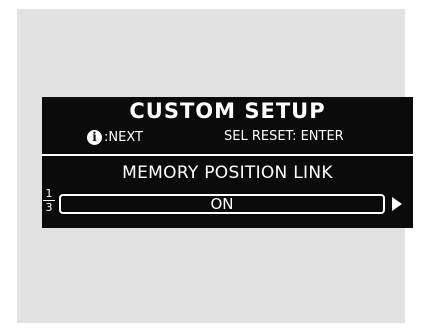 The width and height of the screenshot is (422, 332). What do you see at coordinates (397, 204) in the screenshot?
I see `right-arrow-icon` at bounding box center [397, 204].